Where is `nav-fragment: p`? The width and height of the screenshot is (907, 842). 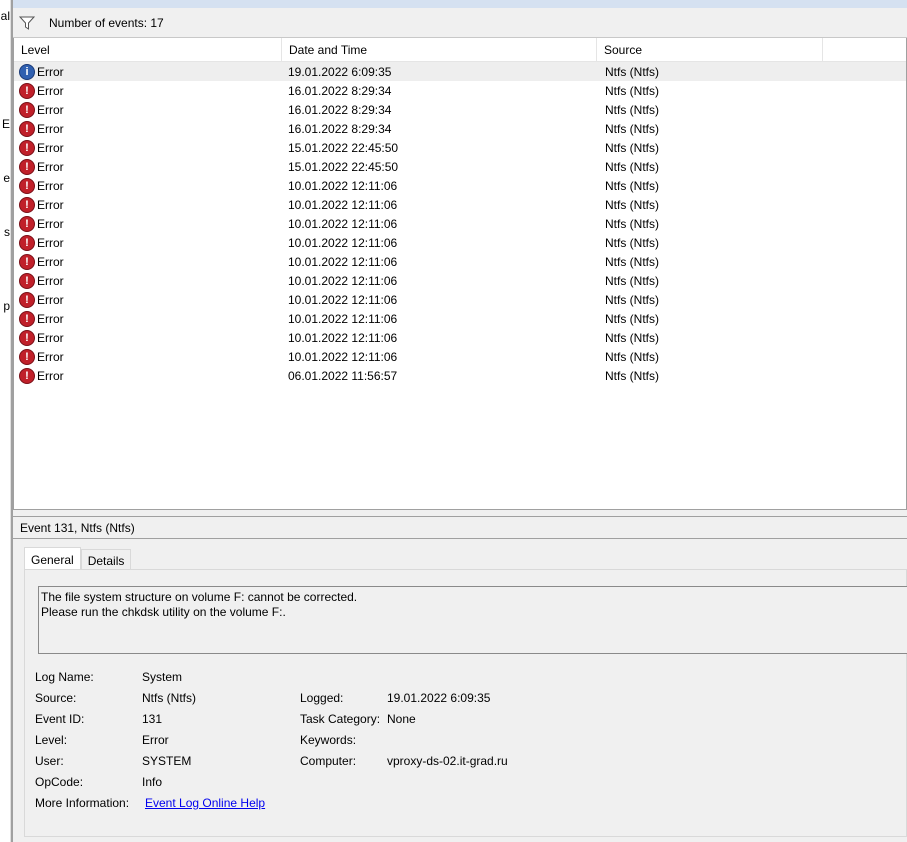
nav-fragment: p is located at coordinates (6, 306).